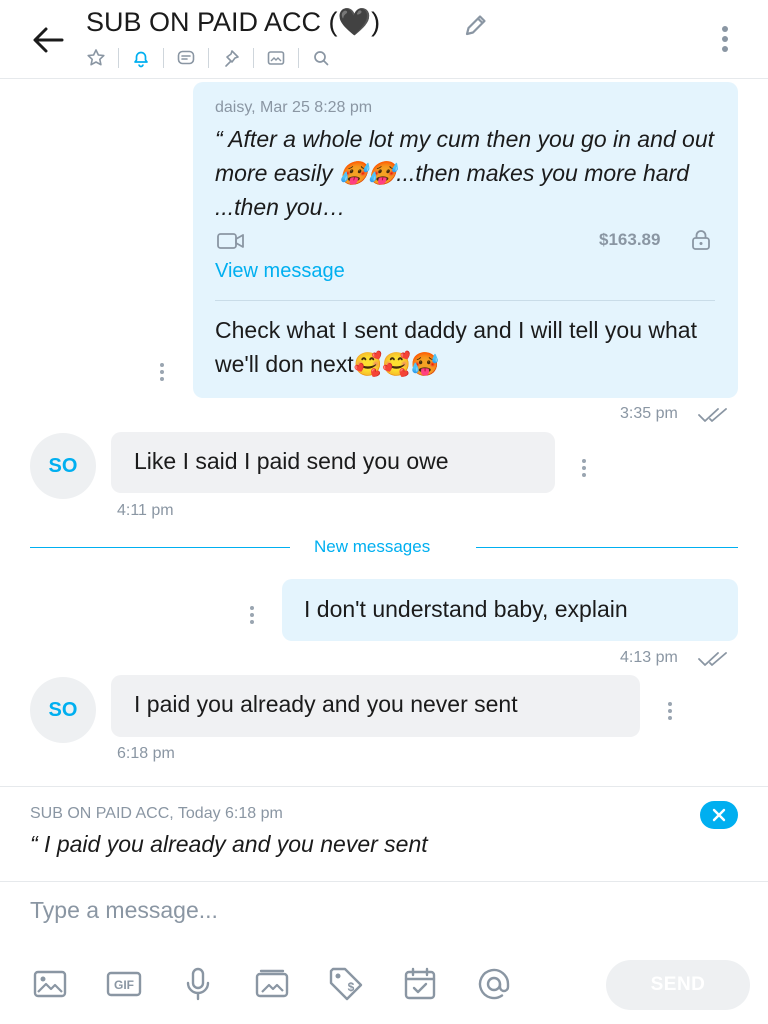 The image size is (768, 1024). What do you see at coordinates (233, 22) in the screenshot?
I see `chat-title: SUB ON PAID ACC (🖤)` at bounding box center [233, 22].